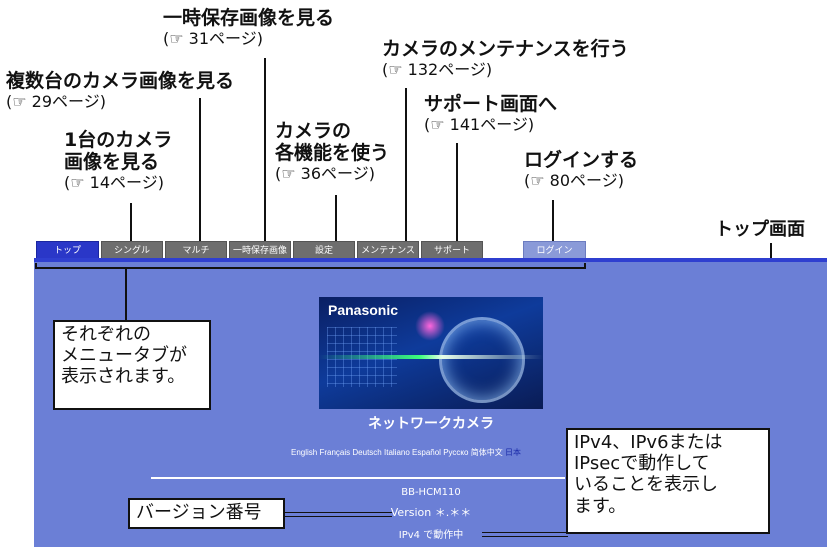 This screenshot has height=547, width=827. I want to click on note-line: IPsecで動作して, so click(642, 464).